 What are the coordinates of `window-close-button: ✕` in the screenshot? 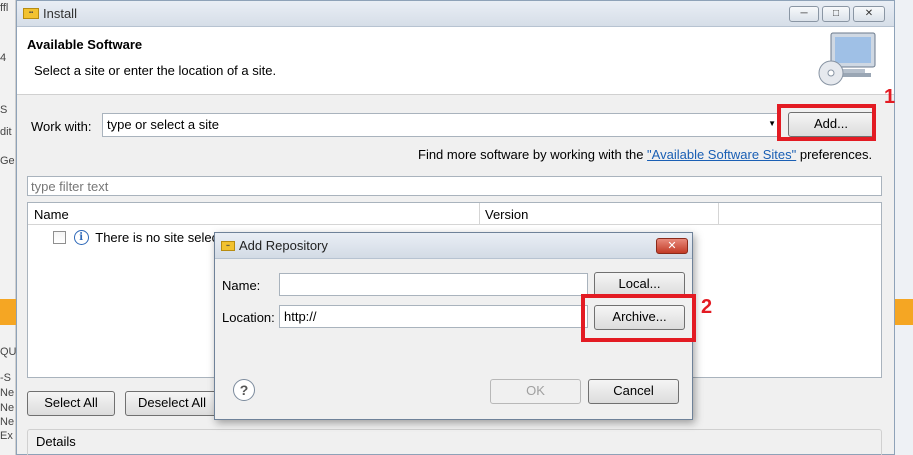 It's located at (869, 14).